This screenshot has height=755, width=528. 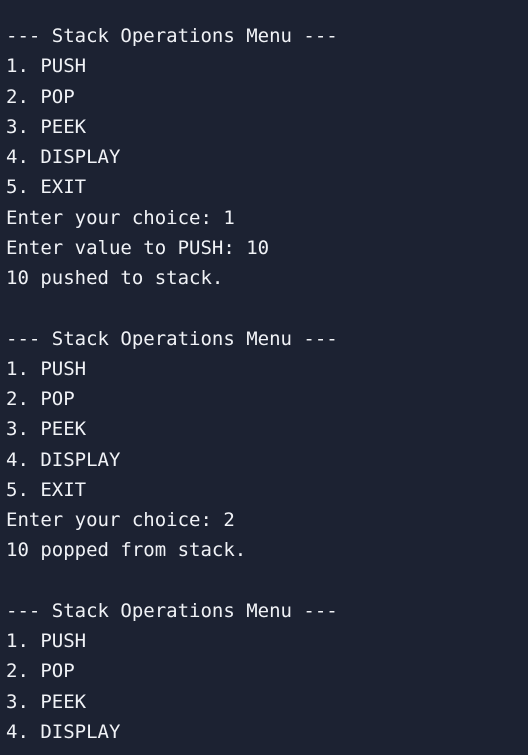 What do you see at coordinates (120, 520) in the screenshot?
I see `choice-prompt-line: Enter your choice: 2` at bounding box center [120, 520].